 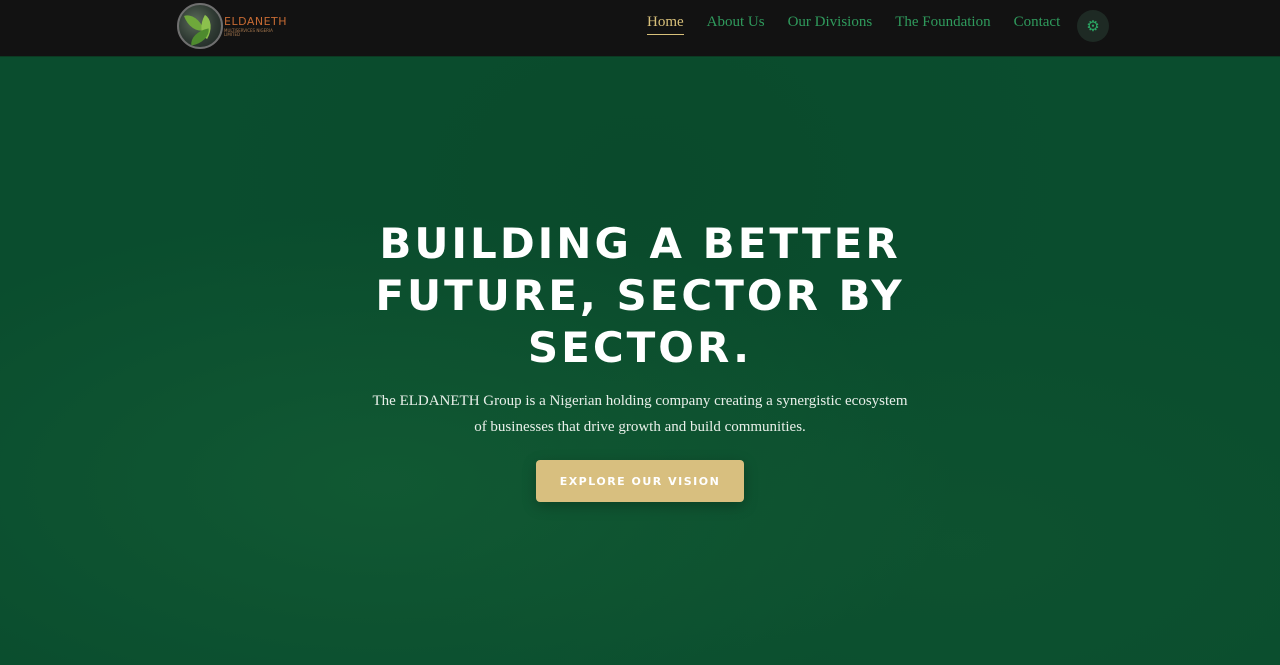 I want to click on theme-toggle-button: ⚙, so click(x=1093, y=26).